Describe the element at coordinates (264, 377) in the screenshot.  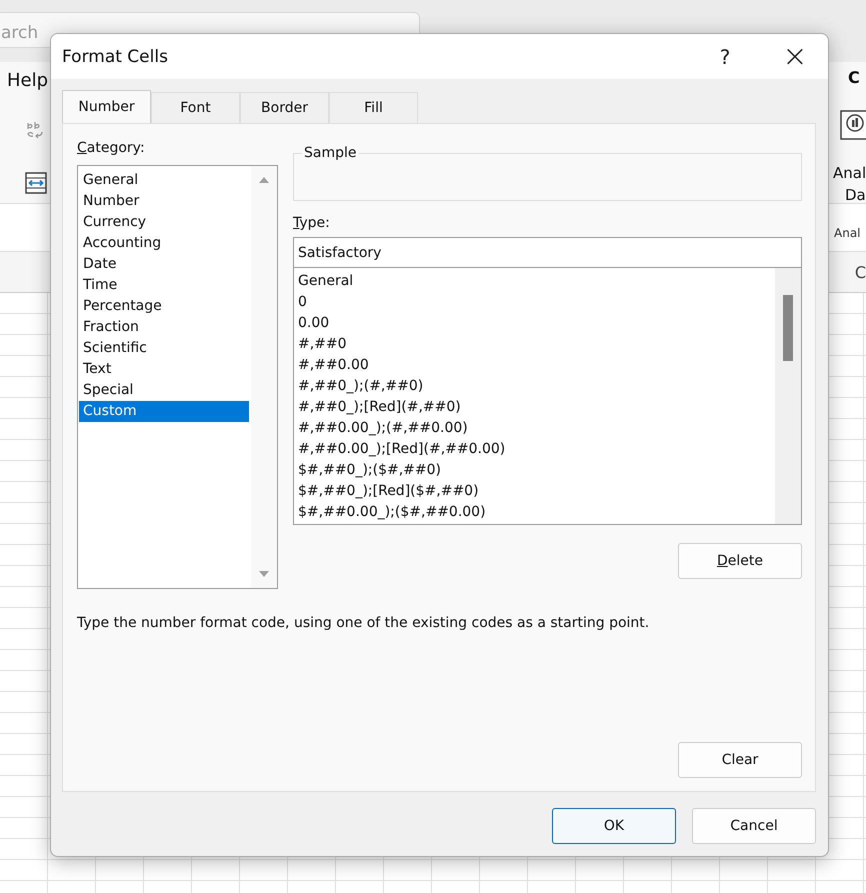
I see `scrollbar` at that location.